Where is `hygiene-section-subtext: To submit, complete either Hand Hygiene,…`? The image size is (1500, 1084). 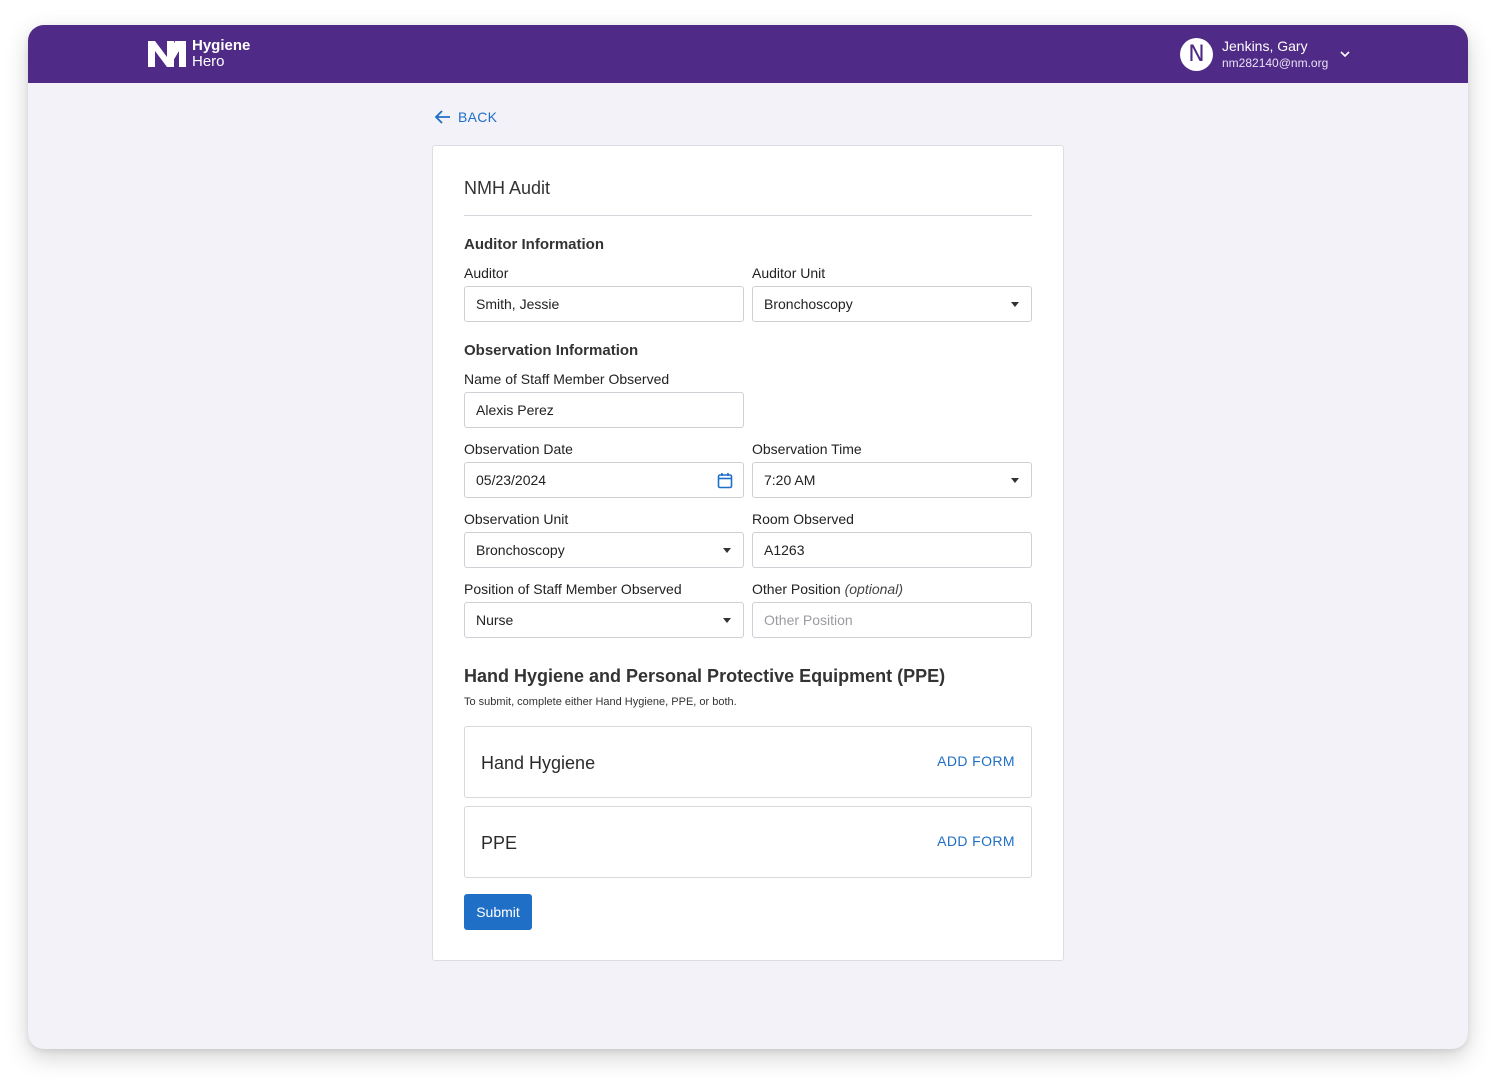 hygiene-section-subtext: To submit, complete either Hand Hygiene,… is located at coordinates (600, 702).